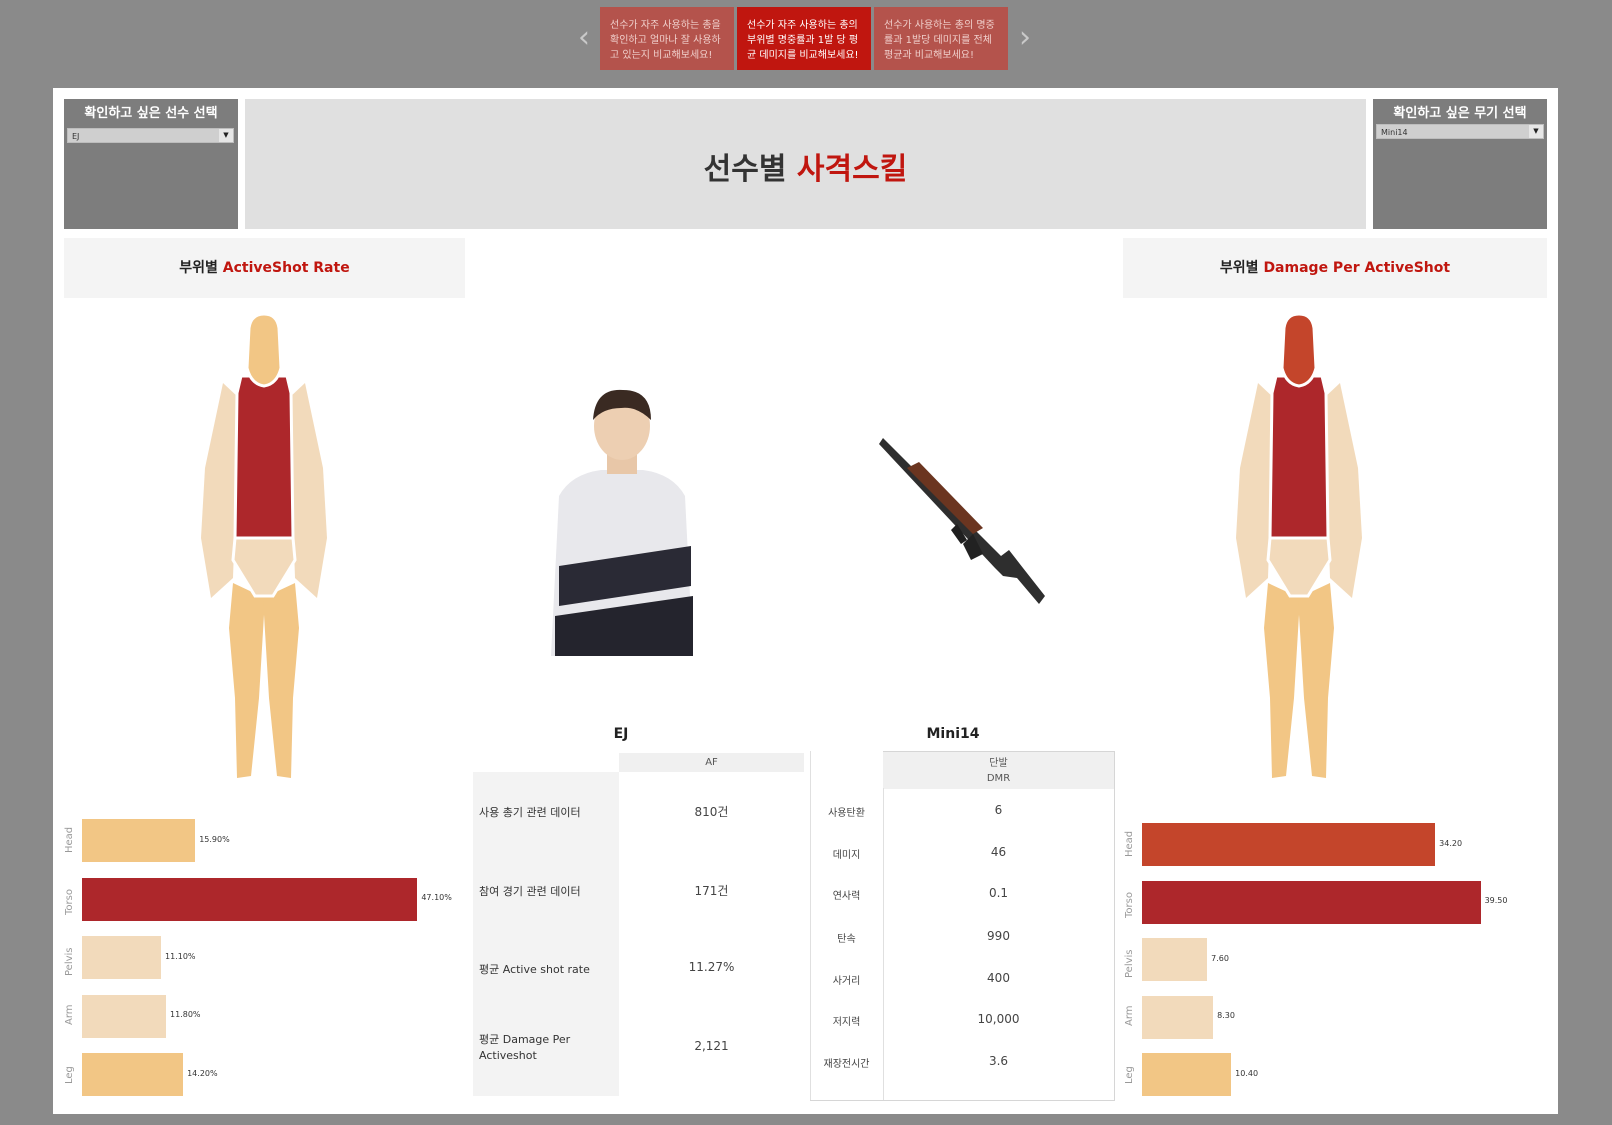 This screenshot has width=1612, height=1125. Describe the element at coordinates (534, 969) in the screenshot. I see `player-table-row-label: 평균 Active shot rate` at that location.